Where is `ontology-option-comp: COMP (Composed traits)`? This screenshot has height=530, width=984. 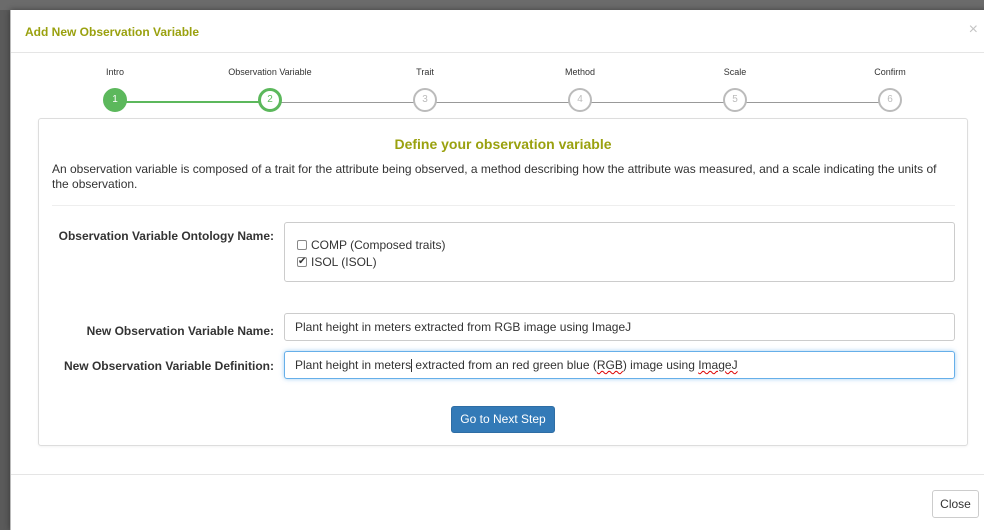
ontology-option-comp: COMP (Composed traits) is located at coordinates (371, 245).